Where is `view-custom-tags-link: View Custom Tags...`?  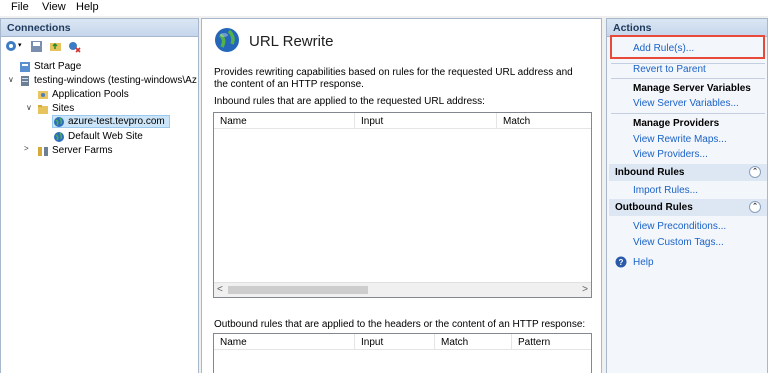
view-custom-tags-link: View Custom Tags... is located at coordinates (678, 242).